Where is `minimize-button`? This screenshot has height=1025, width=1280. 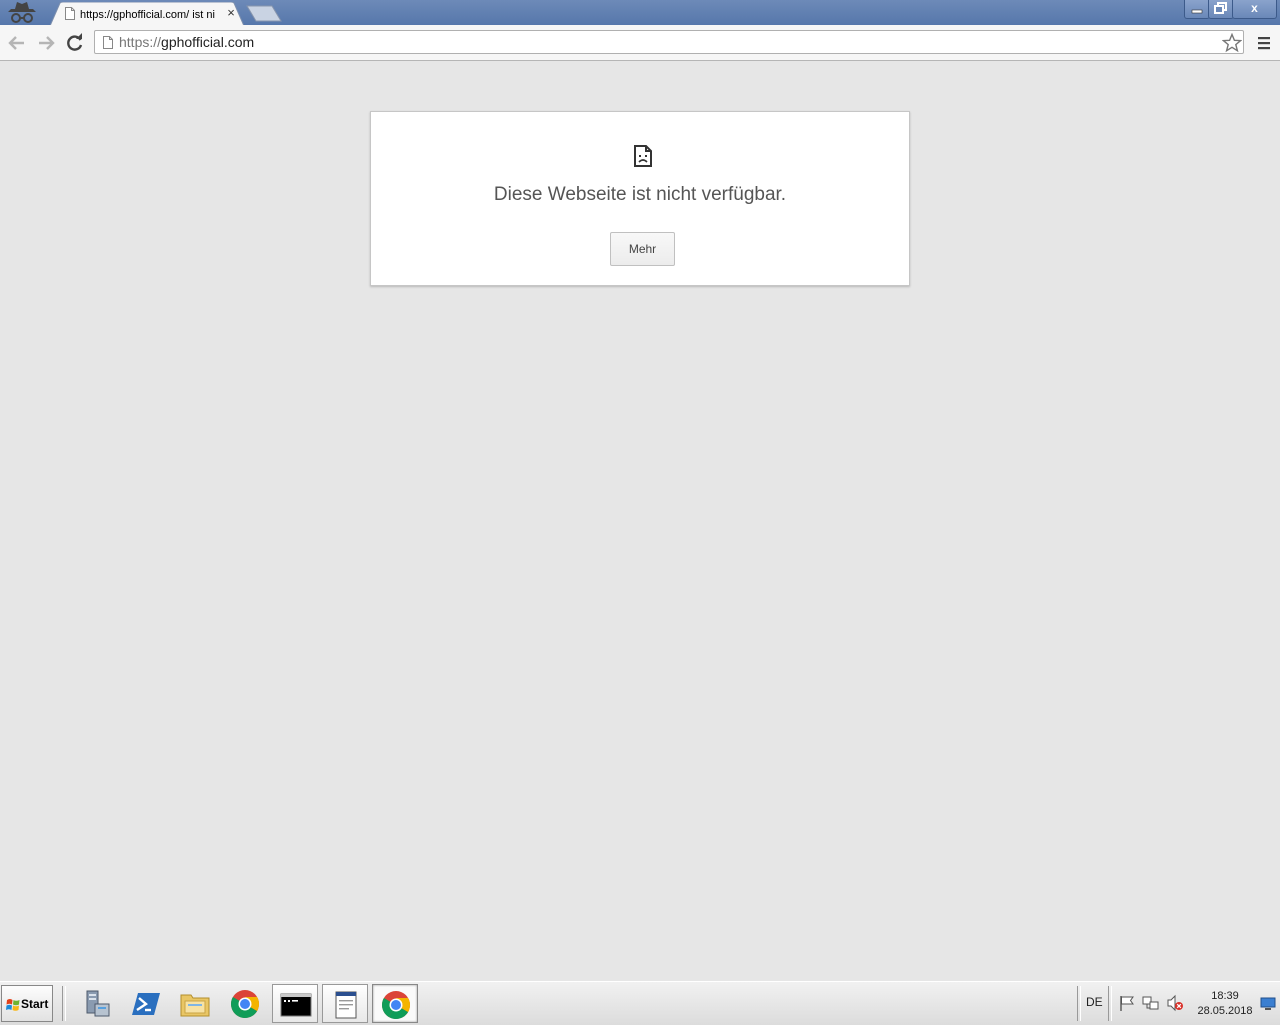
minimize-button is located at coordinates (1197, 9).